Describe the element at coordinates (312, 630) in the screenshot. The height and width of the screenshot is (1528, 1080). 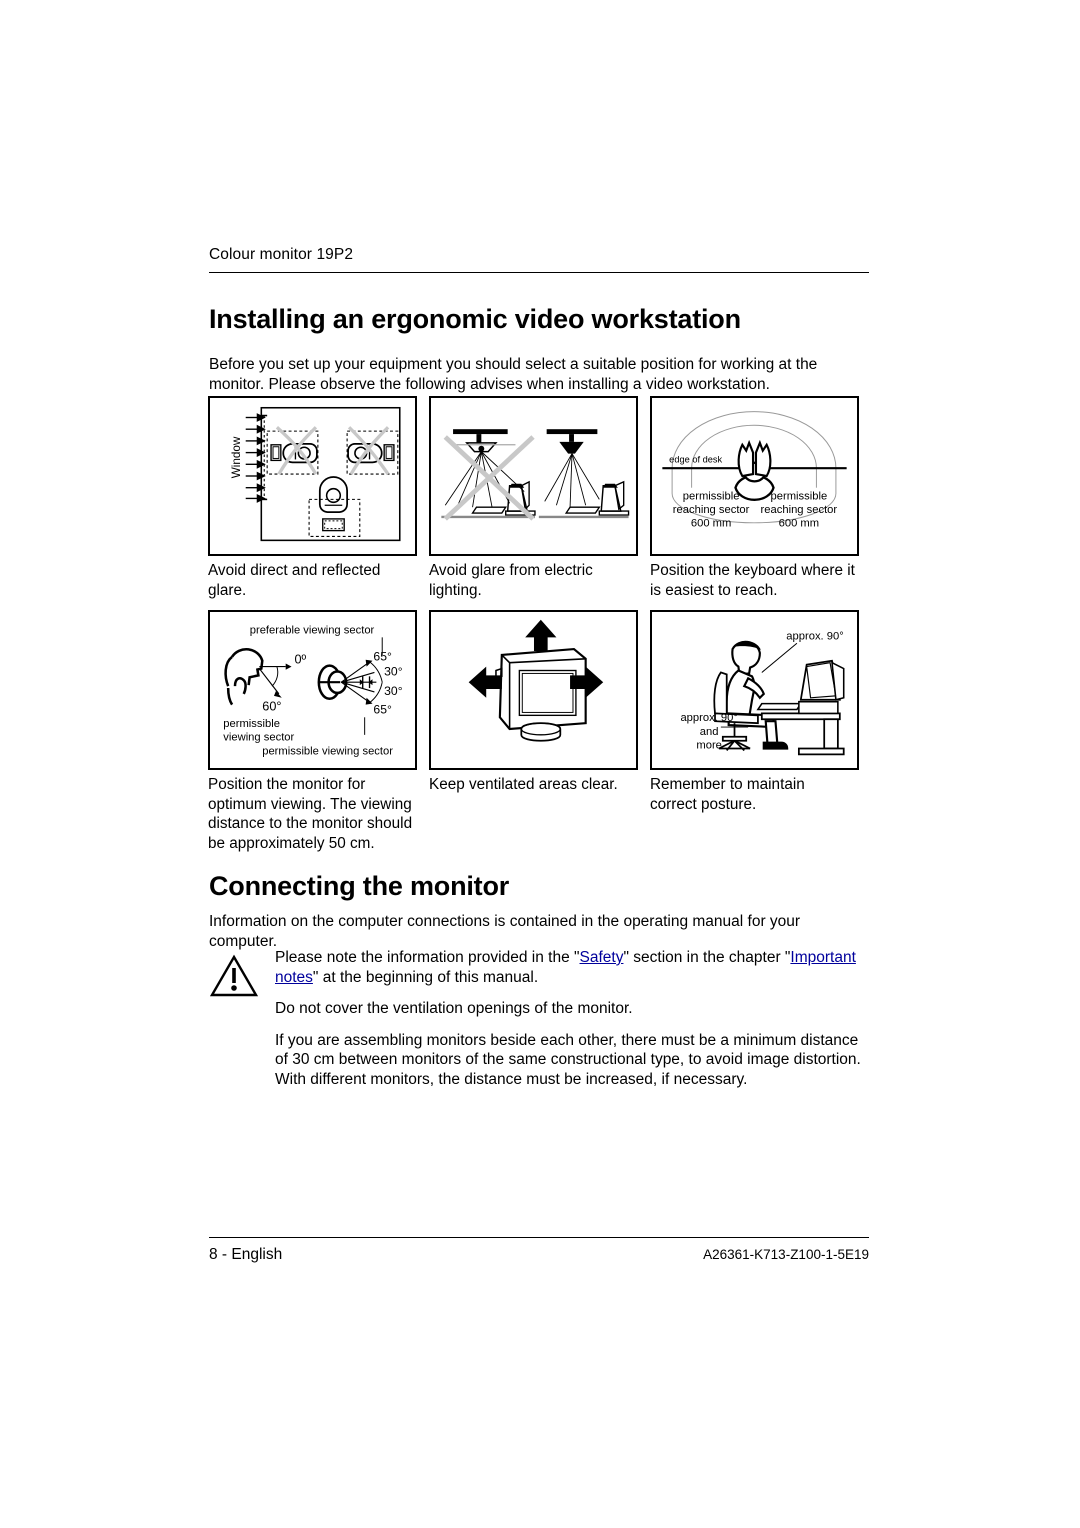
I see `figure-label-preferable-viewing-sector: preferable viewing sector` at that location.